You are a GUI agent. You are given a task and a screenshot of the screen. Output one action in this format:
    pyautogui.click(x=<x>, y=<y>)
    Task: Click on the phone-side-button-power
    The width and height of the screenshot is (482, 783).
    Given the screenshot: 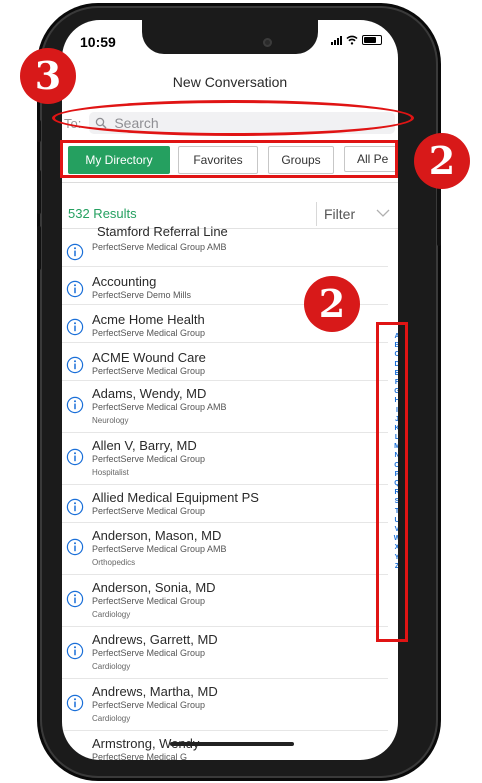 What is the action you would take?
    pyautogui.click(x=439, y=213)
    